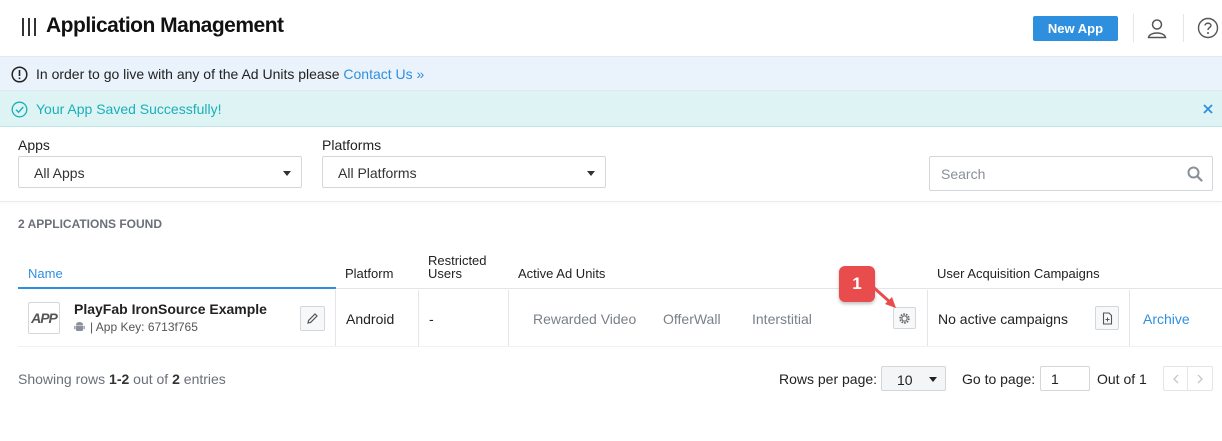 The height and width of the screenshot is (441, 1222). I want to click on exclamation-icon, so click(19, 74).